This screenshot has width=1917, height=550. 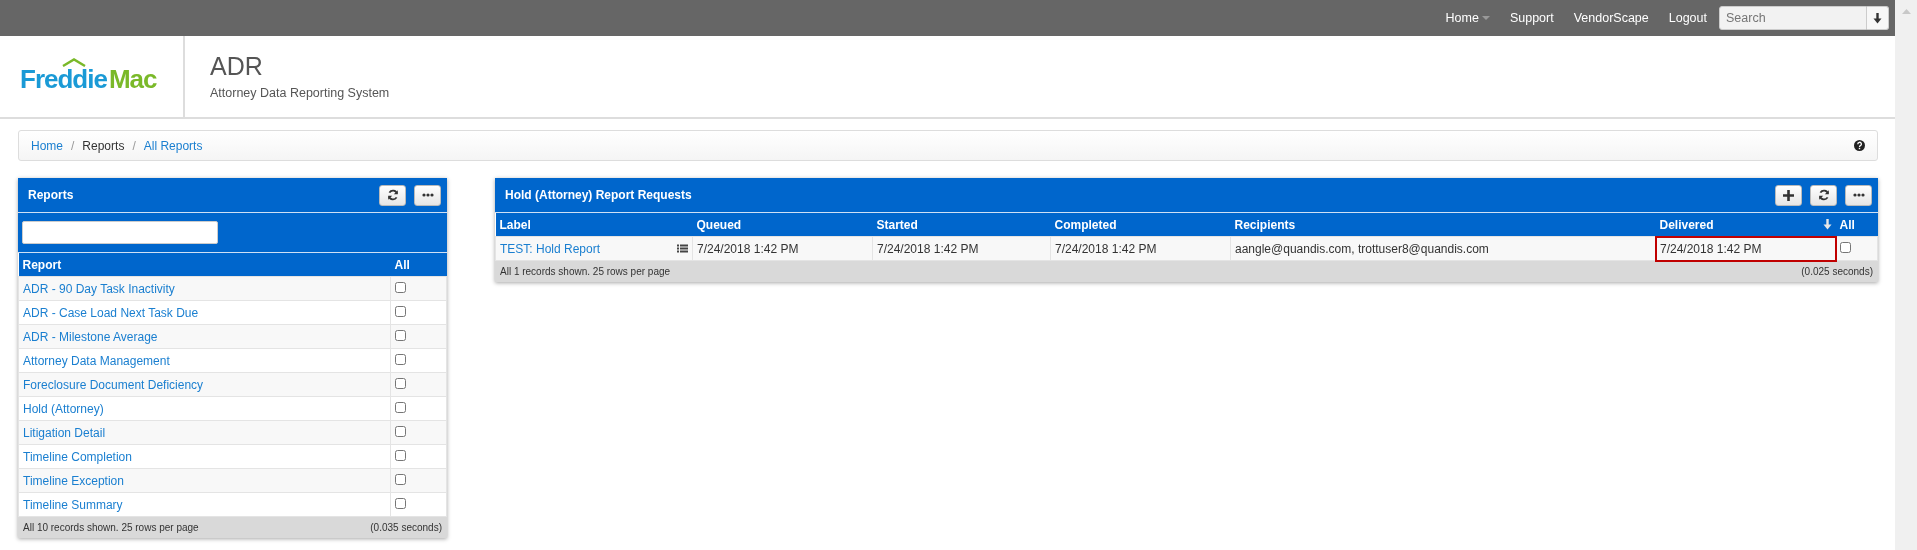 What do you see at coordinates (51, 195) in the screenshot?
I see `panel-title: Reports` at bounding box center [51, 195].